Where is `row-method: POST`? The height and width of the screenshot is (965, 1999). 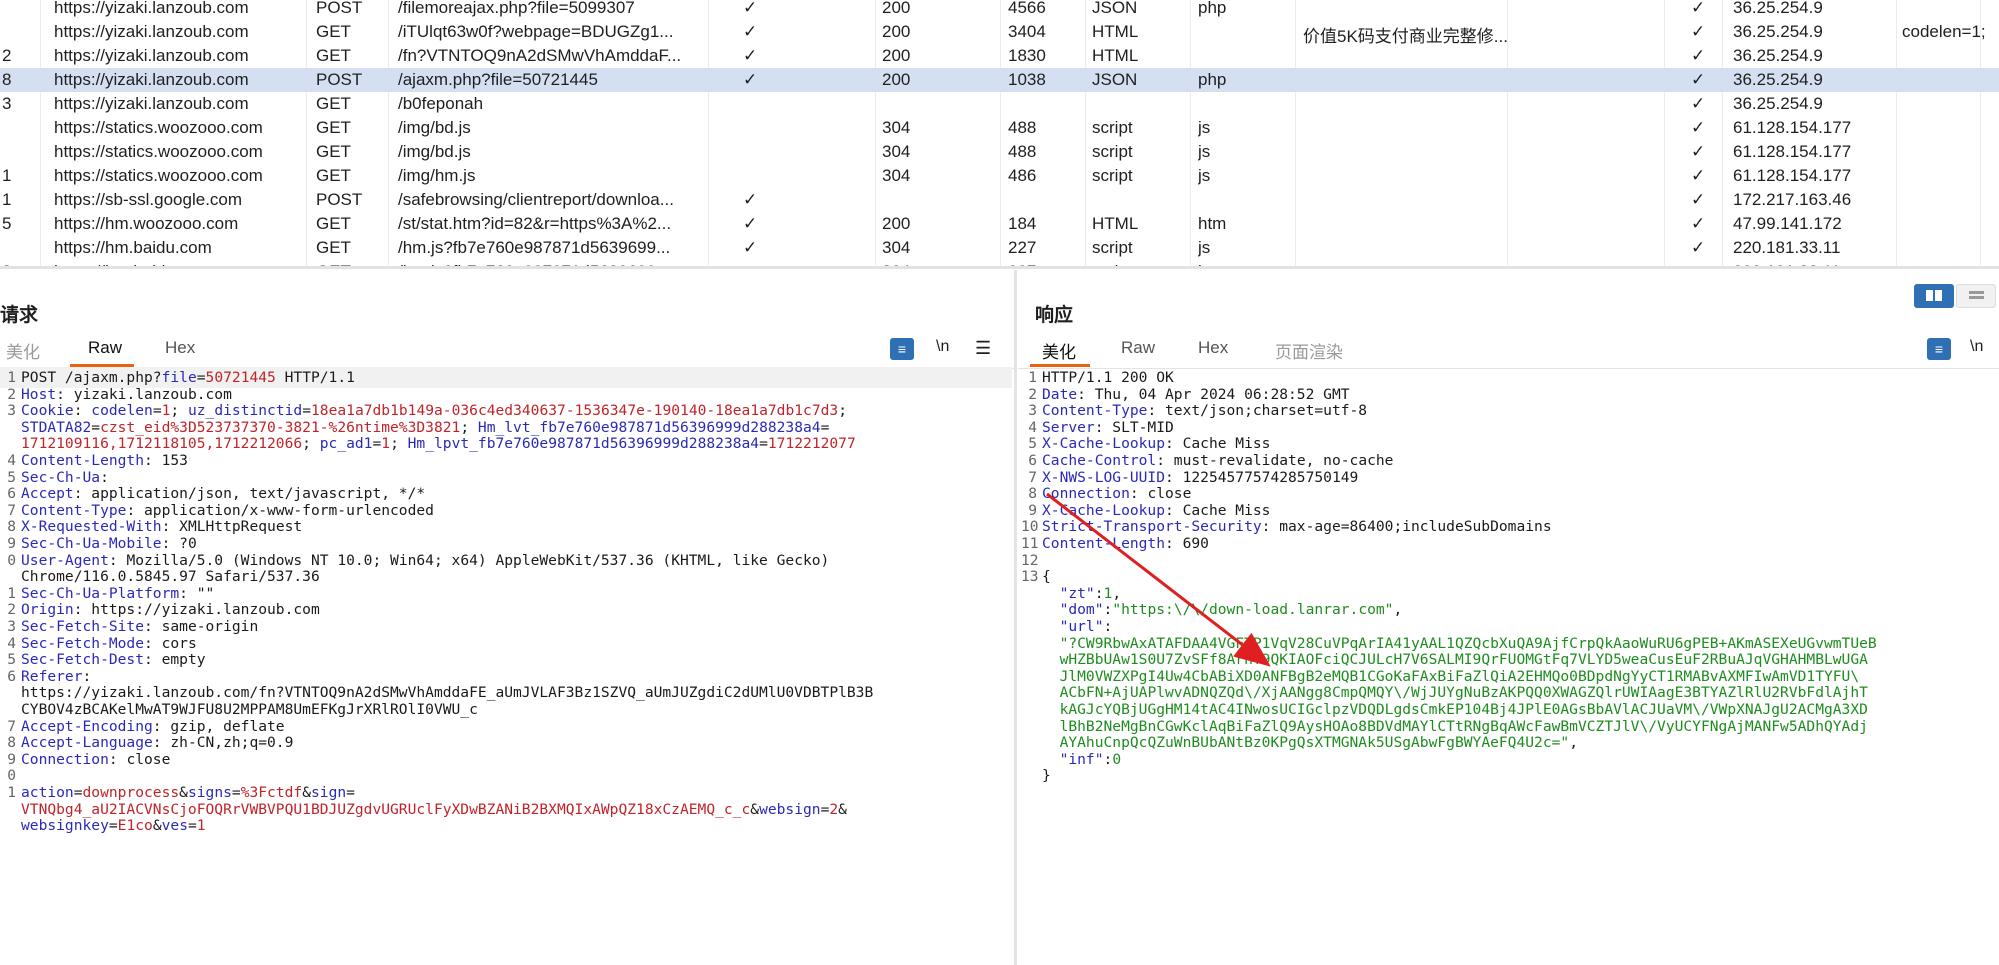
row-method: POST is located at coordinates (339, 199).